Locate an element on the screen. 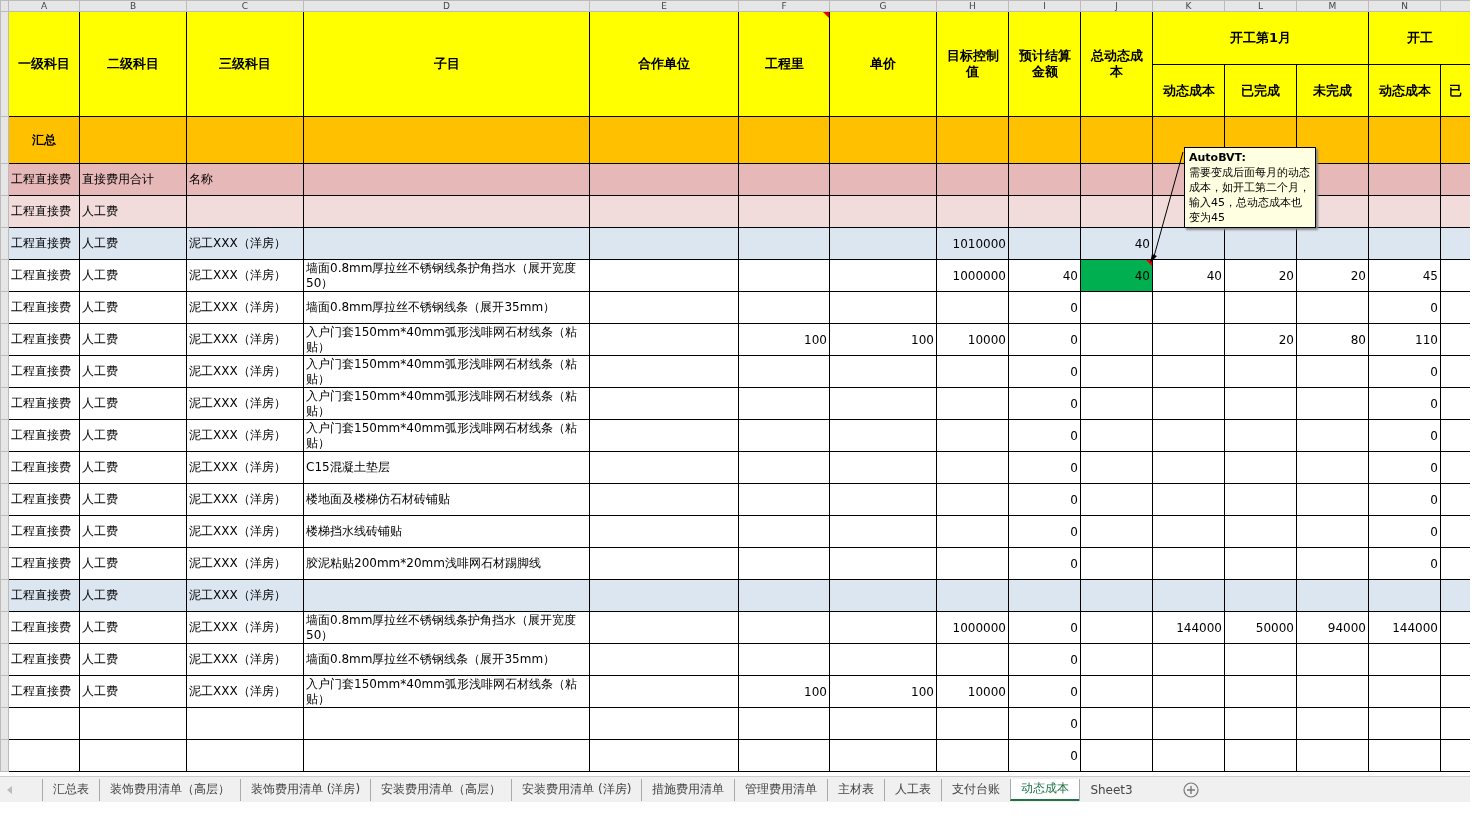 The width and height of the screenshot is (1479, 822). column-letter: N is located at coordinates (1404, 6).